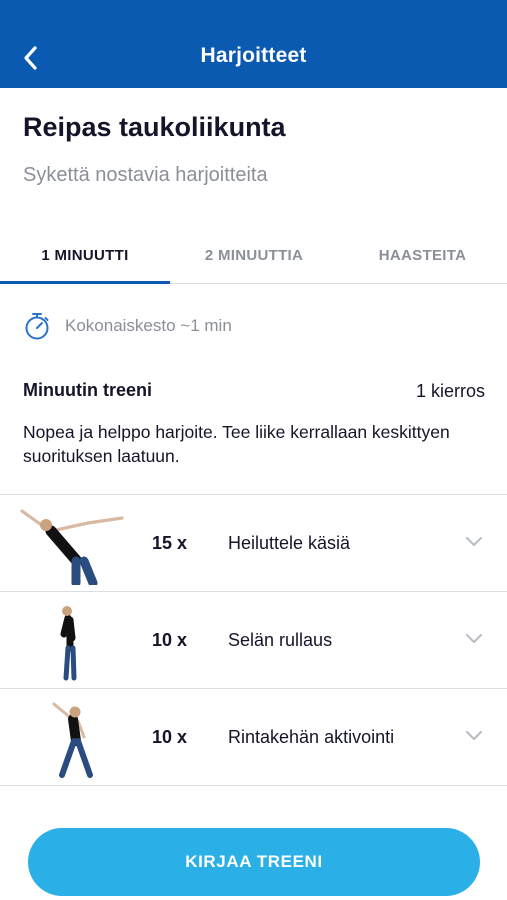 This screenshot has width=507, height=900. I want to click on exercise-name: Selän rullaus, so click(280, 640).